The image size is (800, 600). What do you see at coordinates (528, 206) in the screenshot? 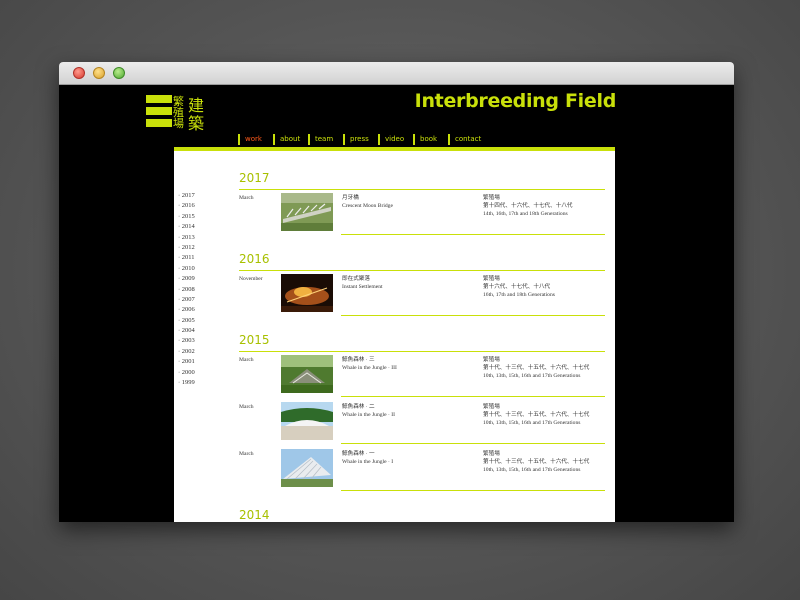
I see `entry-generations-zh: 第十四代、十六代、十七代、十八代` at bounding box center [528, 206].